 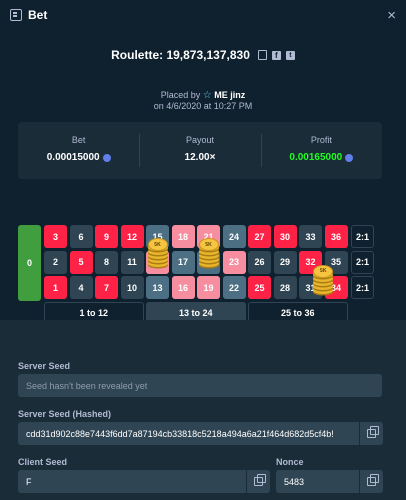 What do you see at coordinates (78, 140) in the screenshot?
I see `stat-bet-label: Bet` at bounding box center [78, 140].